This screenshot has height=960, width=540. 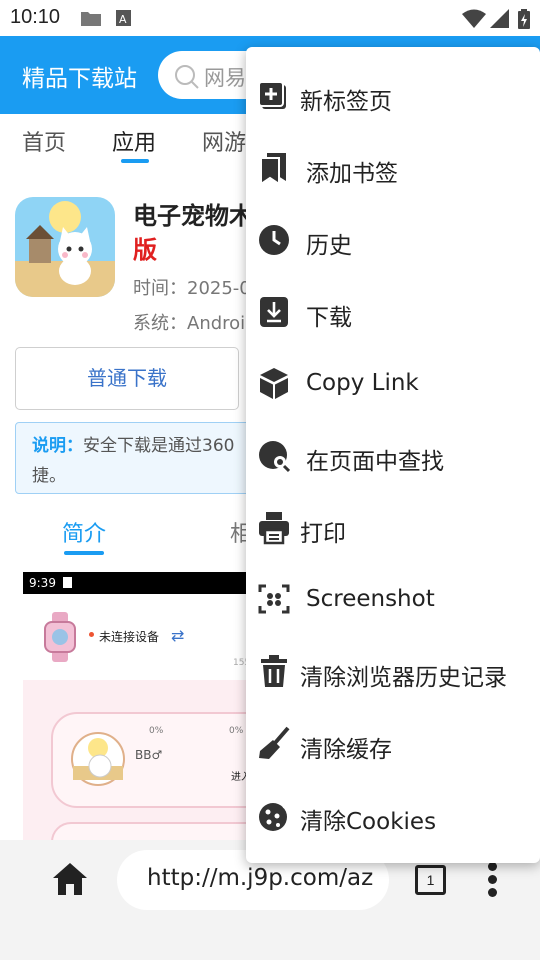 I want to click on app-time: 时间：2025-0, so click(x=192, y=288).